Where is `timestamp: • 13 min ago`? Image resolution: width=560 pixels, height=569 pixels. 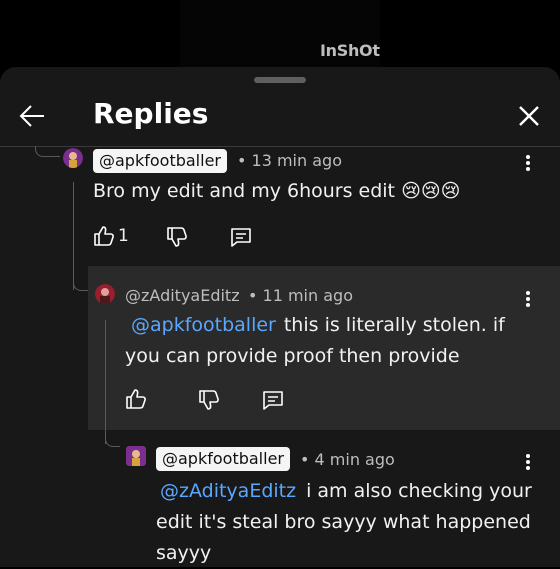 timestamp: • 13 min ago is located at coordinates (289, 160).